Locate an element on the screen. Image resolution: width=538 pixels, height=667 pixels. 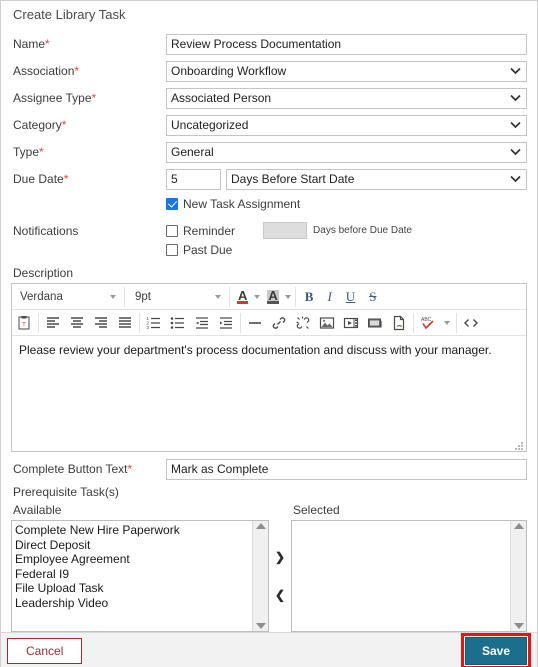
resize-handle-icon is located at coordinates (519, 444).